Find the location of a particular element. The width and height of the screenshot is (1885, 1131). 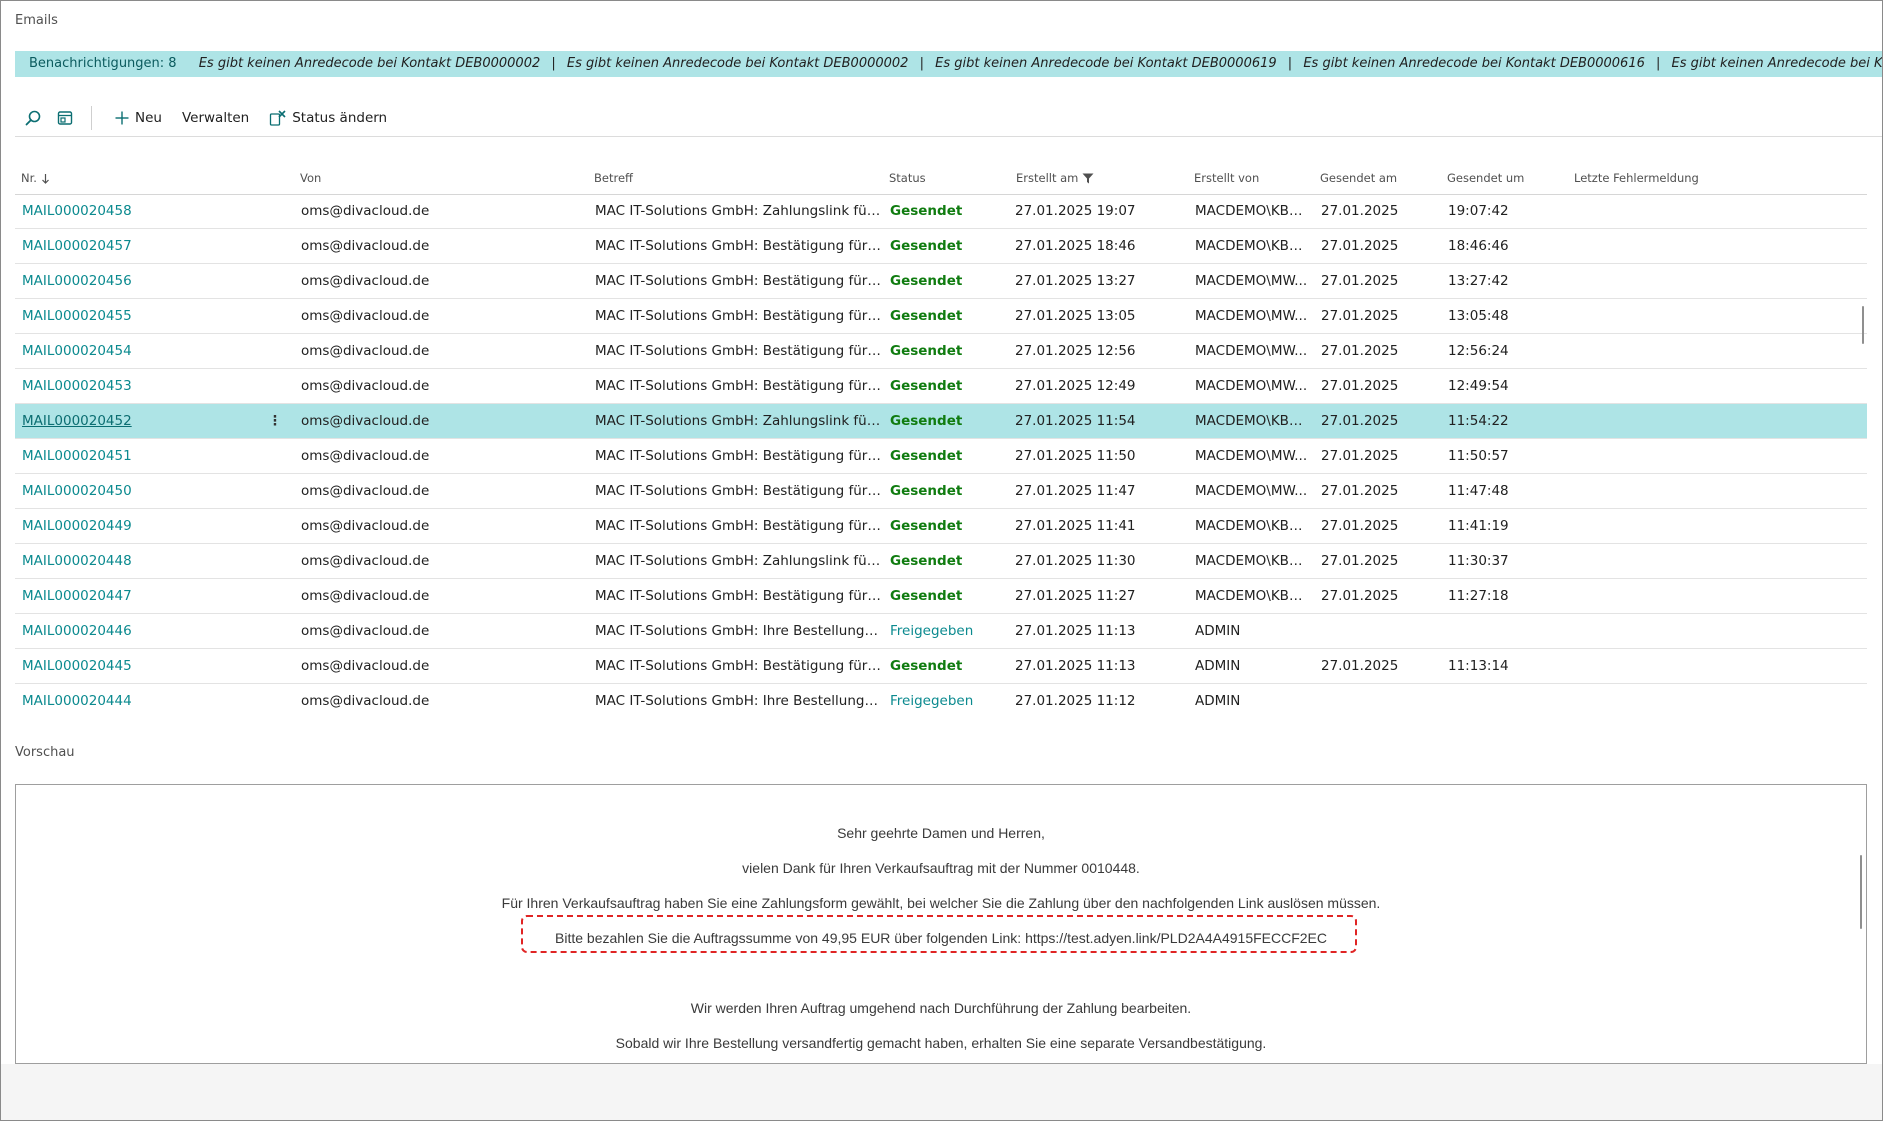

created-by-cell: ADMIN is located at coordinates (1218, 666).